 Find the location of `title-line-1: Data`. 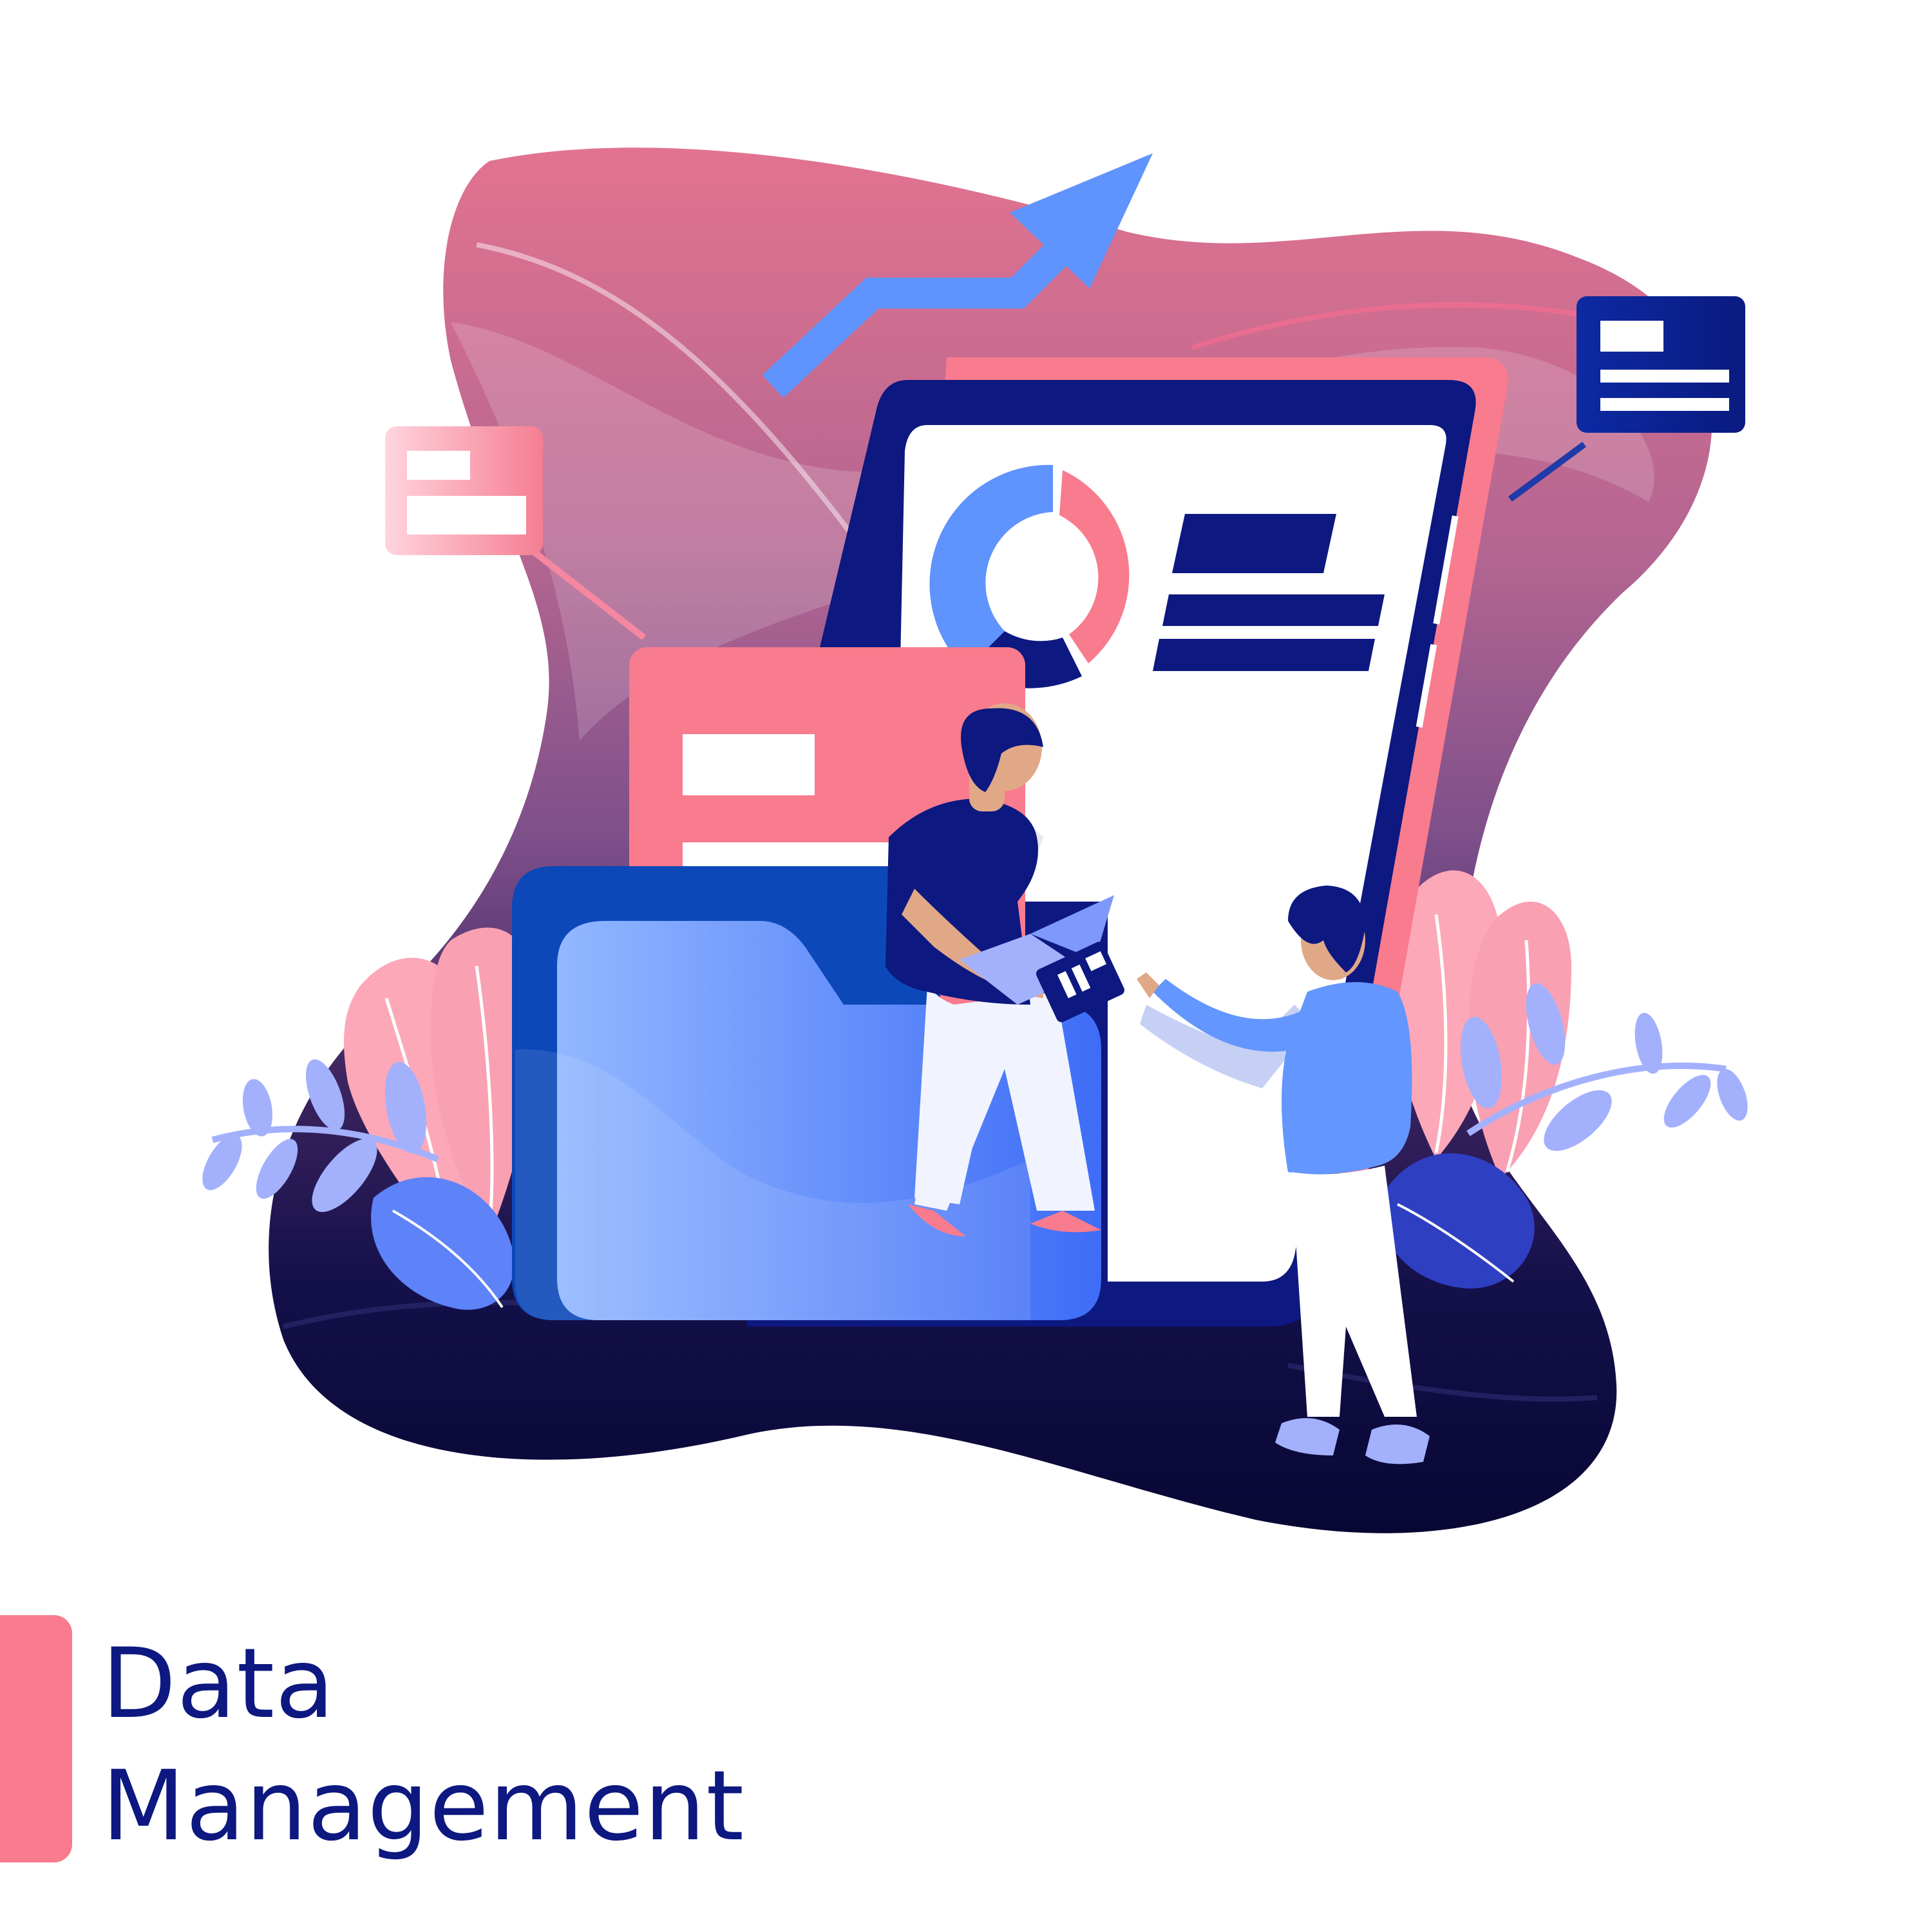

title-line-1: Data is located at coordinates (219, 1684).